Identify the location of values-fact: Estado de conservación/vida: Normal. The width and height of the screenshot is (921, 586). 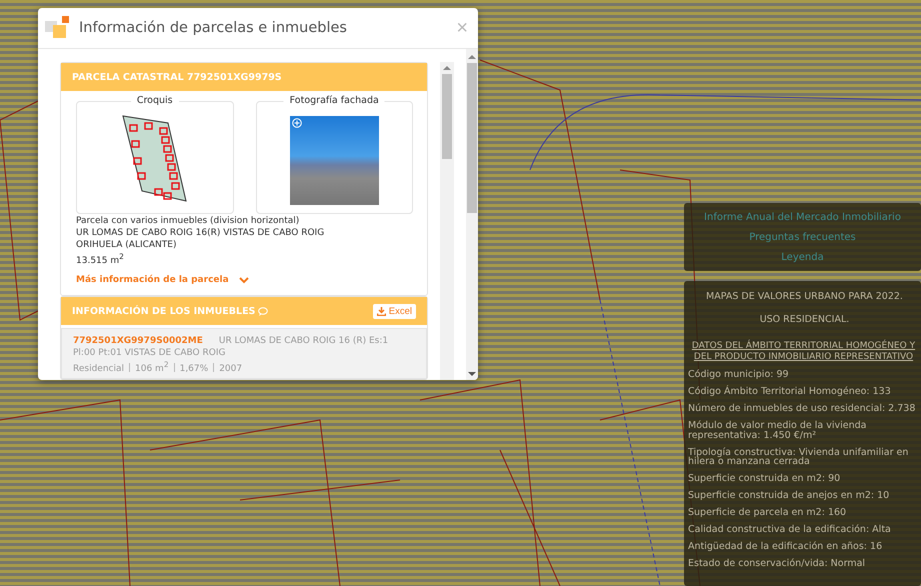
(777, 563).